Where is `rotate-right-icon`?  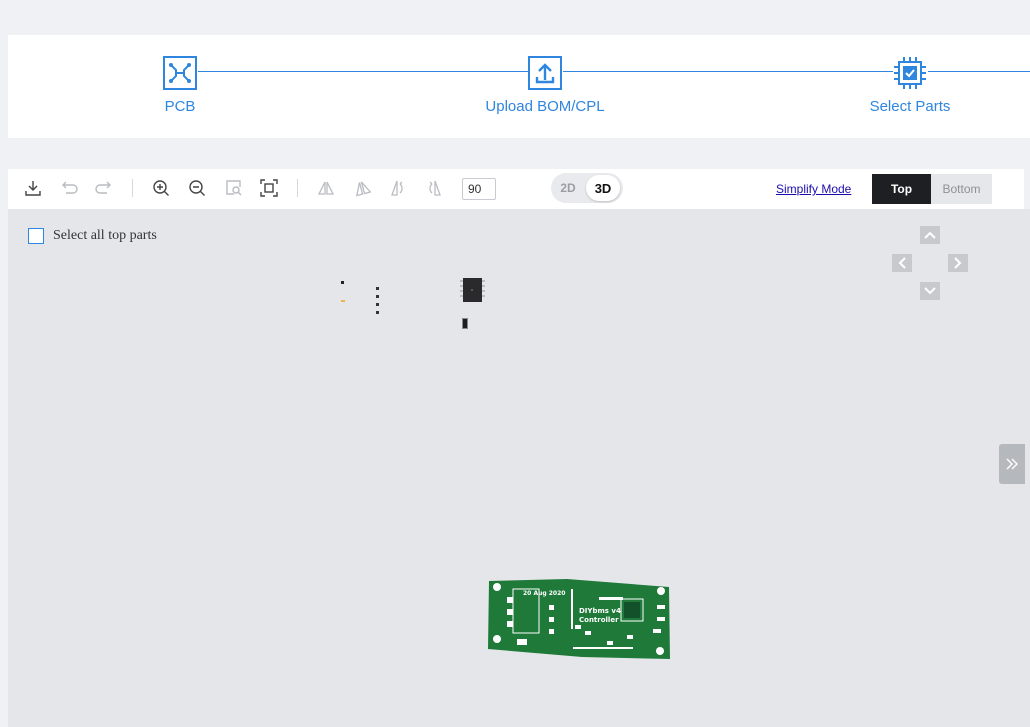 rotate-right-icon is located at coordinates (434, 188).